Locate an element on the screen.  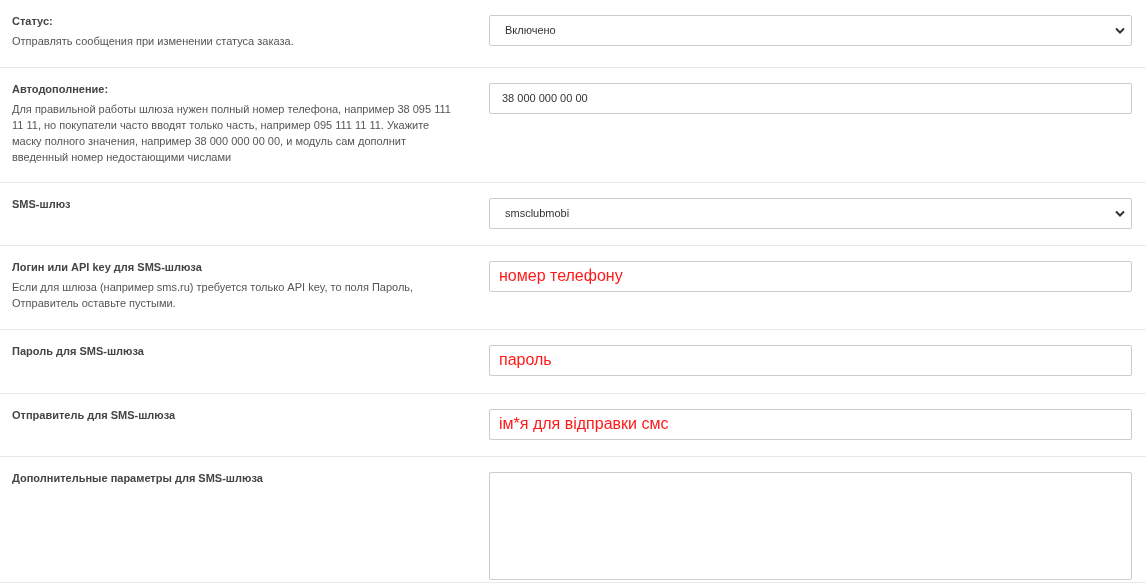
field-label: Автодополнение: is located at coordinates (61, 89).